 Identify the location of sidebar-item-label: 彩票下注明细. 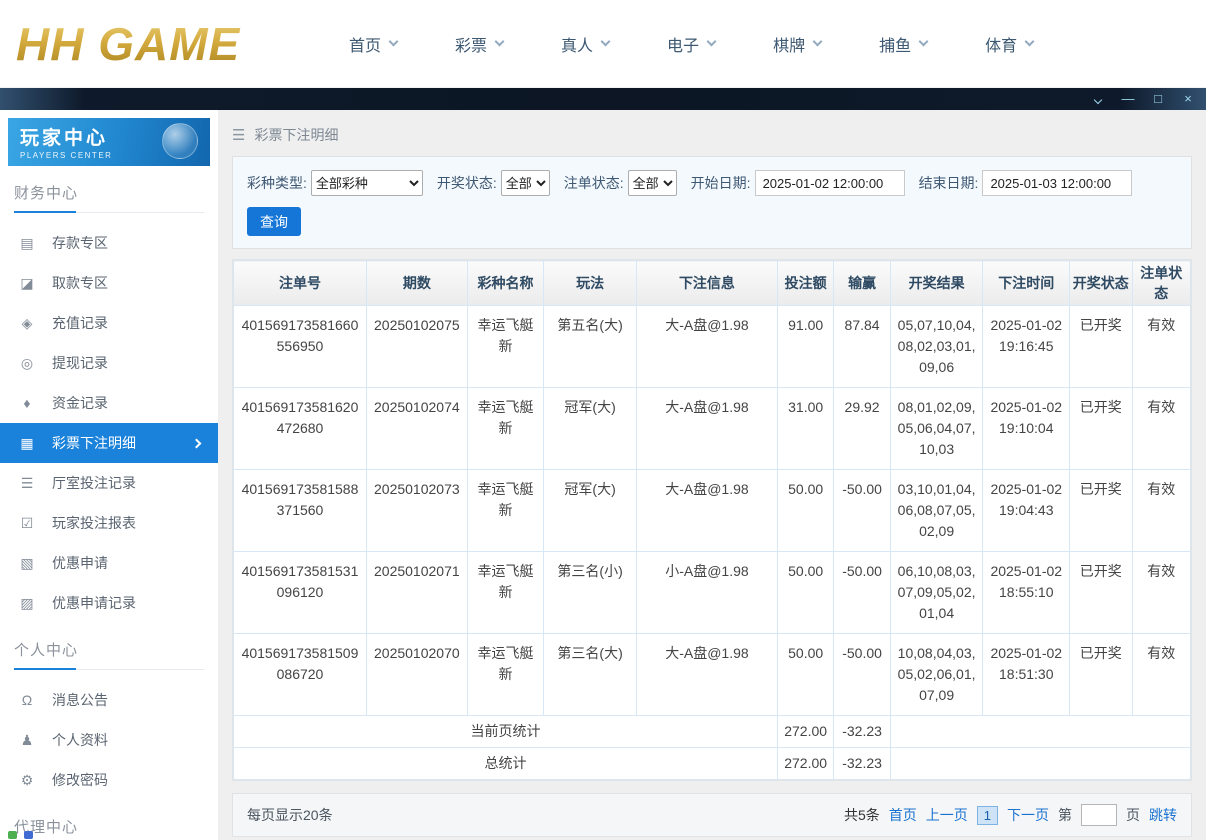
(94, 443).